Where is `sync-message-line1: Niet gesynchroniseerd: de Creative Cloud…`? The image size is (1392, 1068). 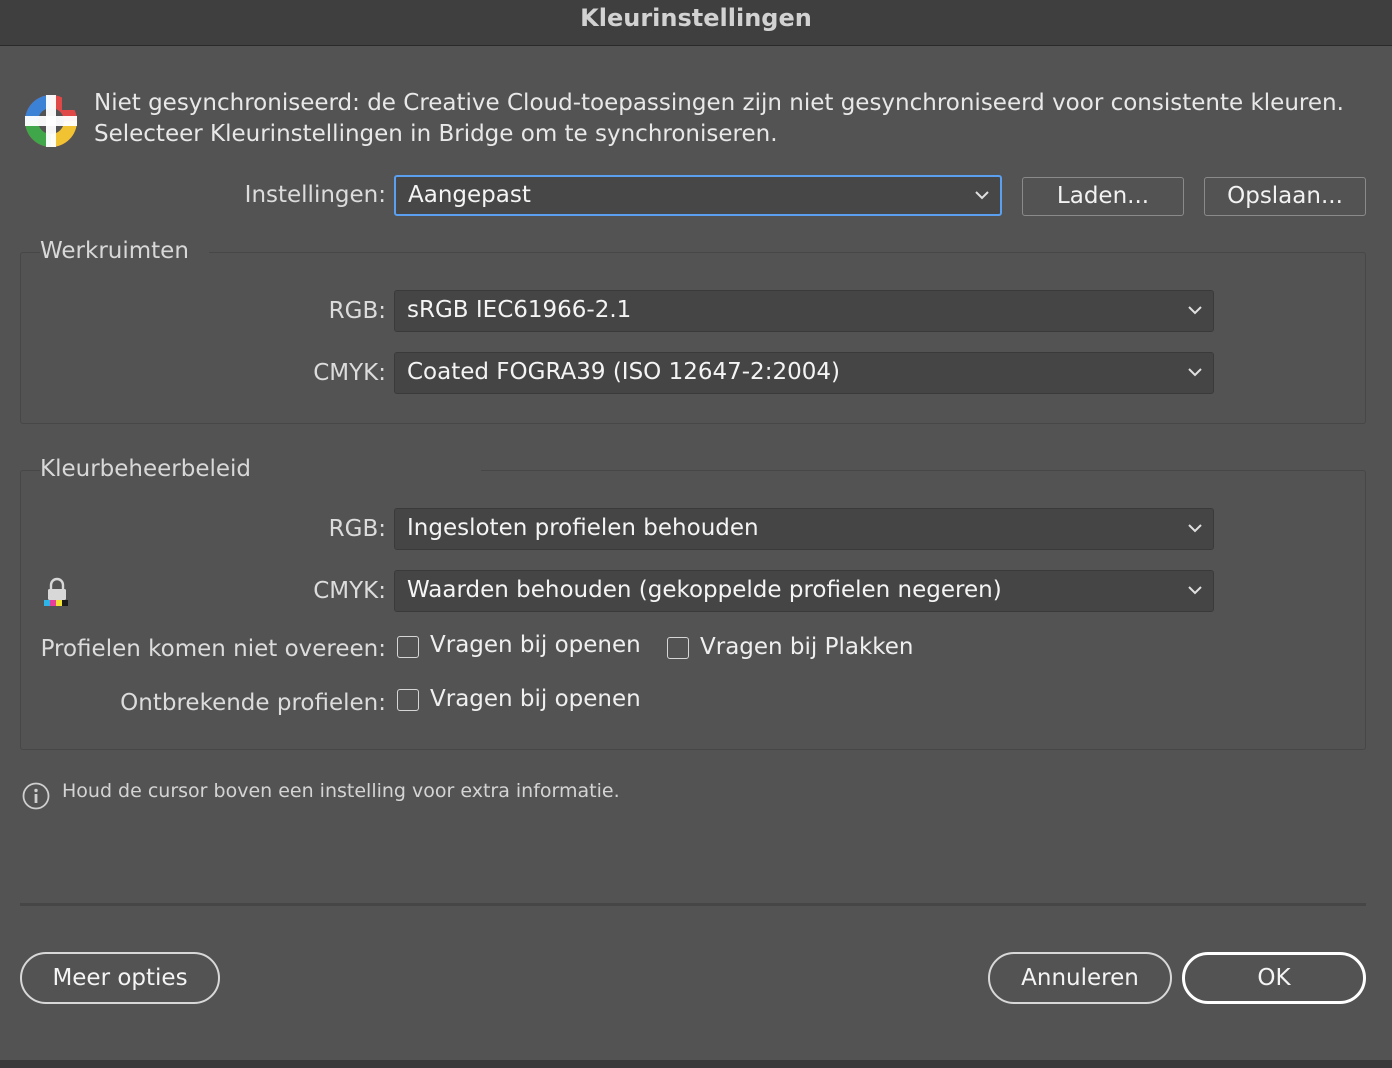 sync-message-line1: Niet gesynchroniseerd: de Creative Cloud… is located at coordinates (719, 103).